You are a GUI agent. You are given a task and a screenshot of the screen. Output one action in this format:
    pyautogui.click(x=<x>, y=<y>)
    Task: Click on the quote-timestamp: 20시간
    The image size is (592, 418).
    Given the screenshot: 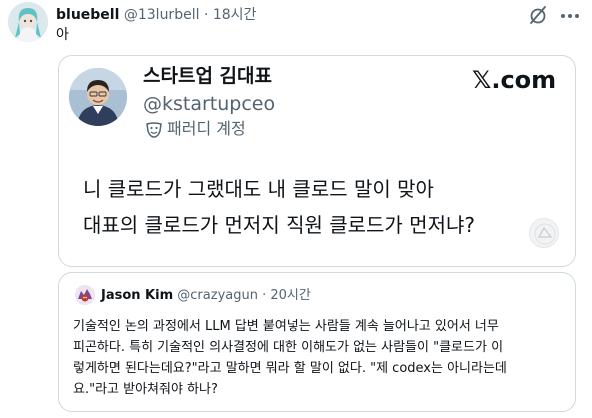 What is the action you would take?
    pyautogui.click(x=290, y=295)
    